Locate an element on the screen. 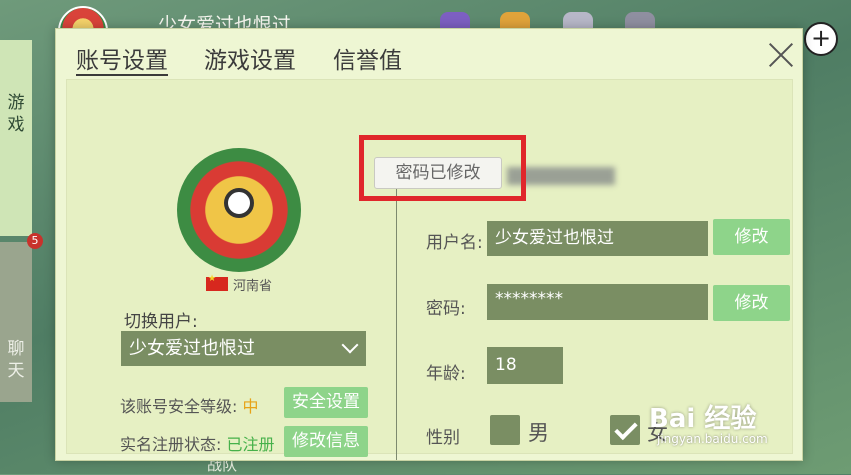  highlight-box is located at coordinates (442, 168).